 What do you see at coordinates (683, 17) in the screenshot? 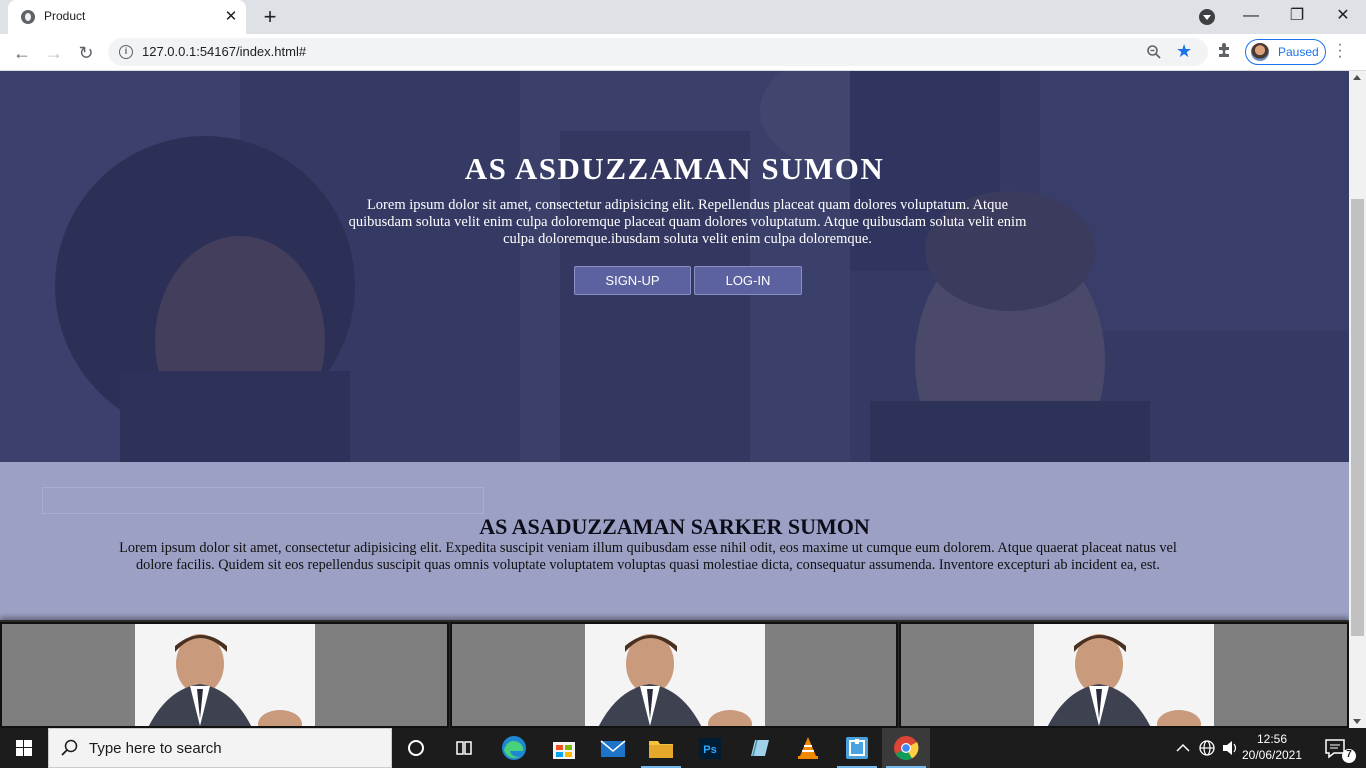
I see `browser-titlebar: Product ✕ + — ❐ ✕` at bounding box center [683, 17].